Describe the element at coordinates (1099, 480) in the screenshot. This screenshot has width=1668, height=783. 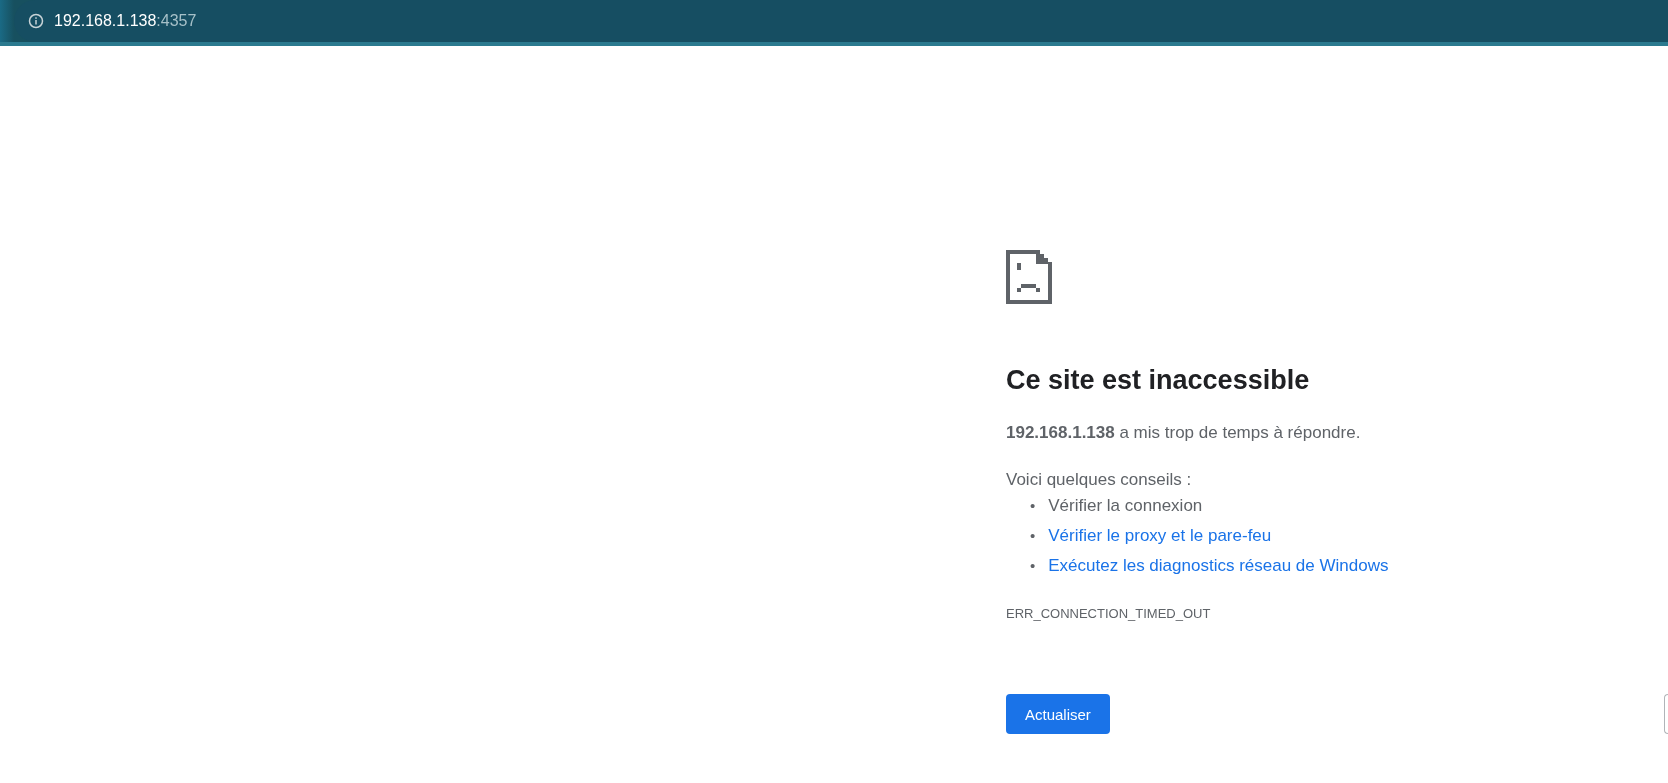
I see `tips-heading: Voici quelques conseils :` at that location.